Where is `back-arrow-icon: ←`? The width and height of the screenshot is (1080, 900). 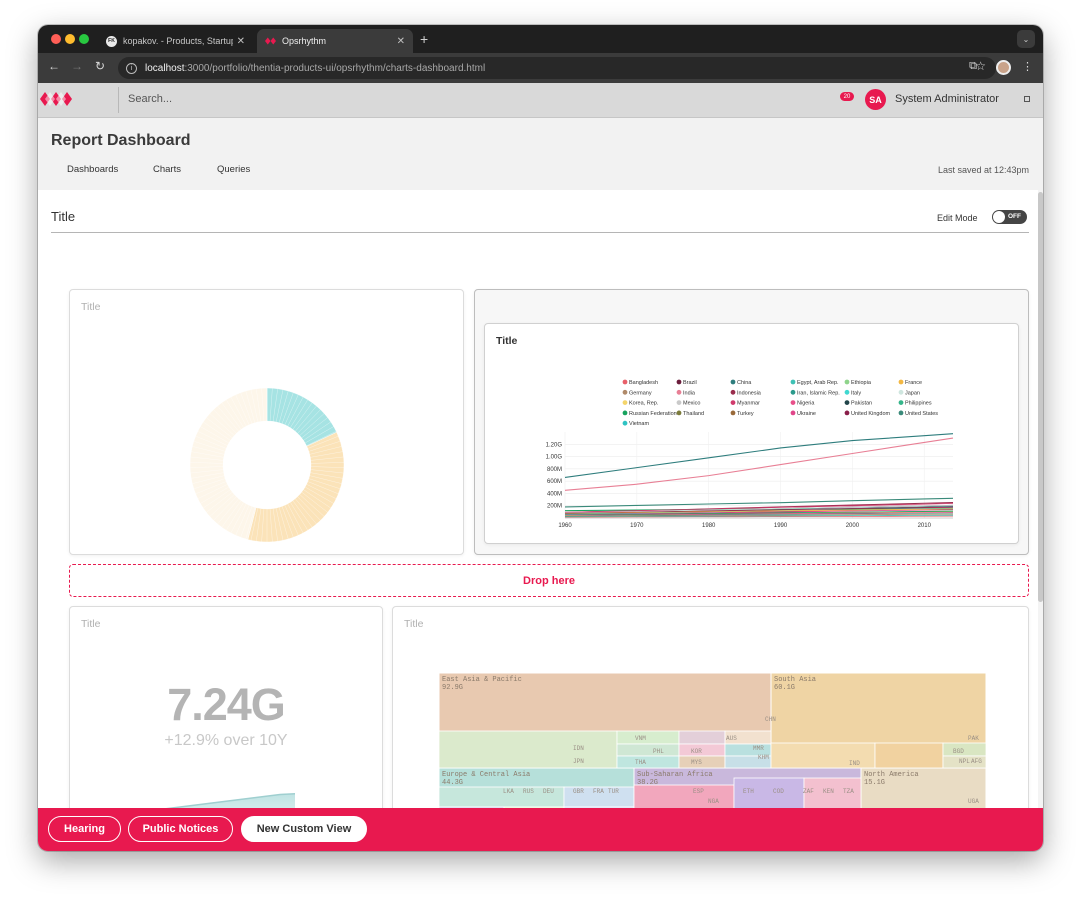
back-arrow-icon: ← is located at coordinates (54, 66).